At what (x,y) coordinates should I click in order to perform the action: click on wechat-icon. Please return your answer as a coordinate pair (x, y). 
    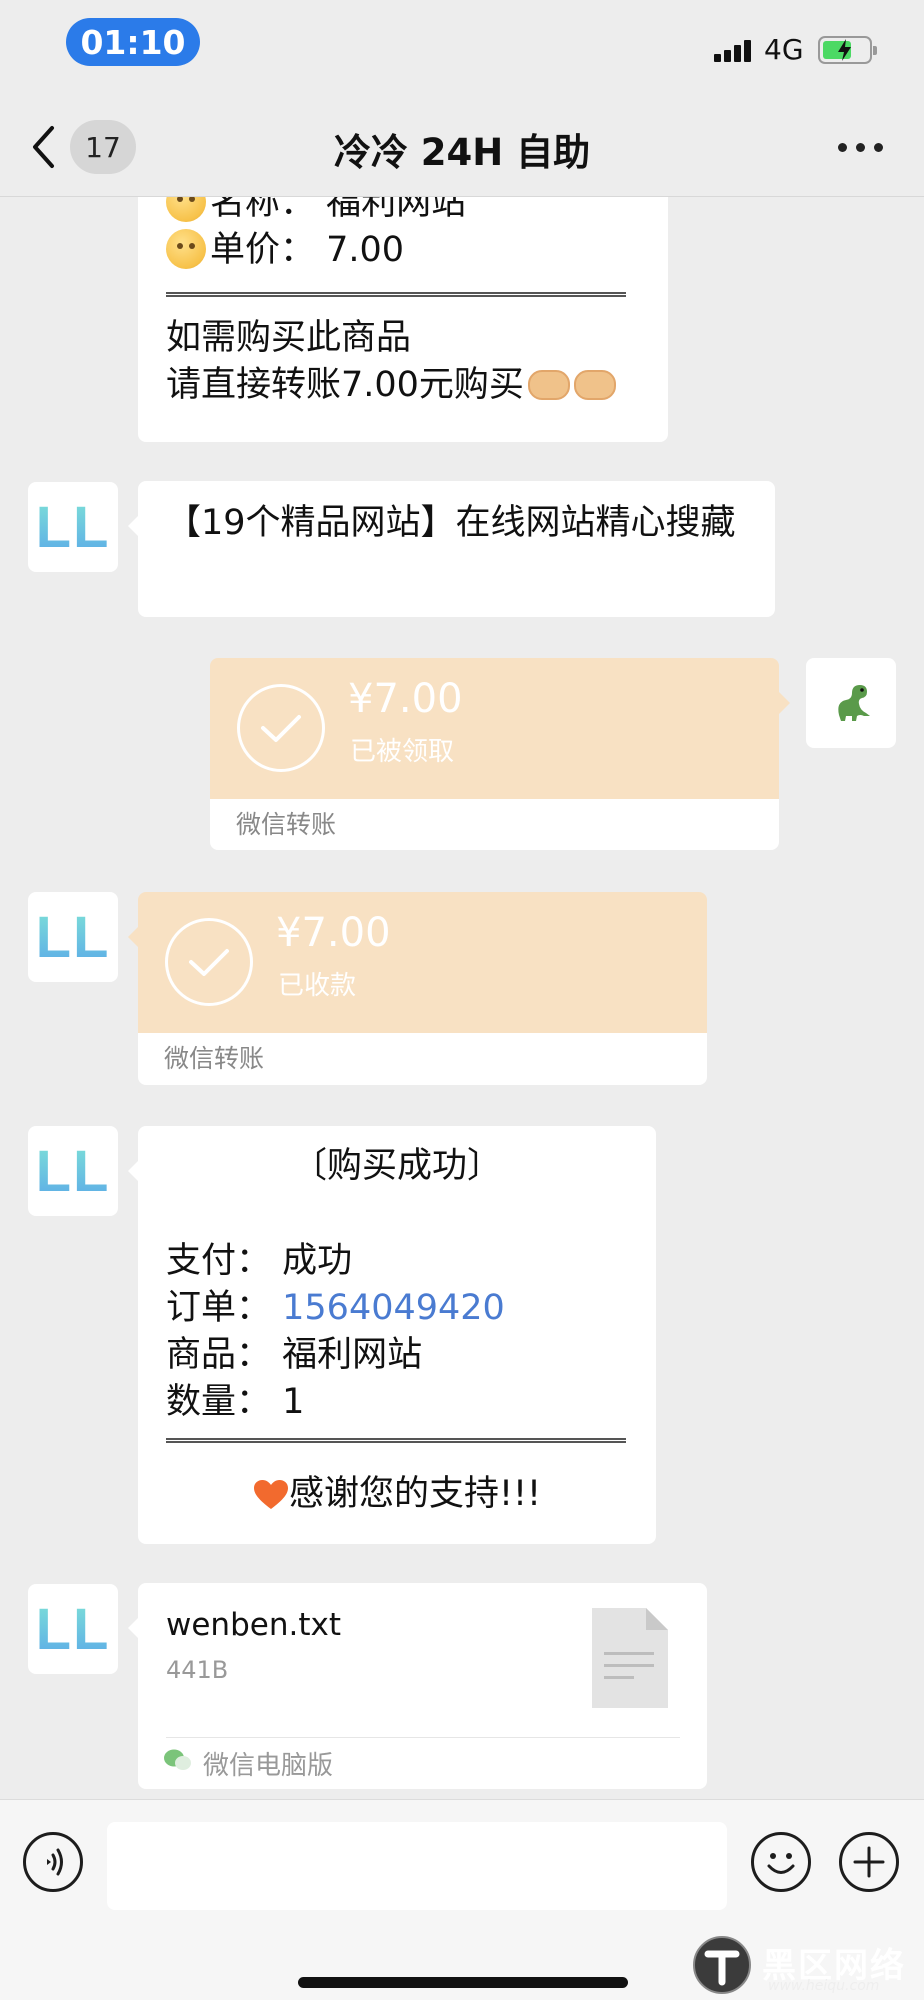
    Looking at the image, I should click on (177, 1759).